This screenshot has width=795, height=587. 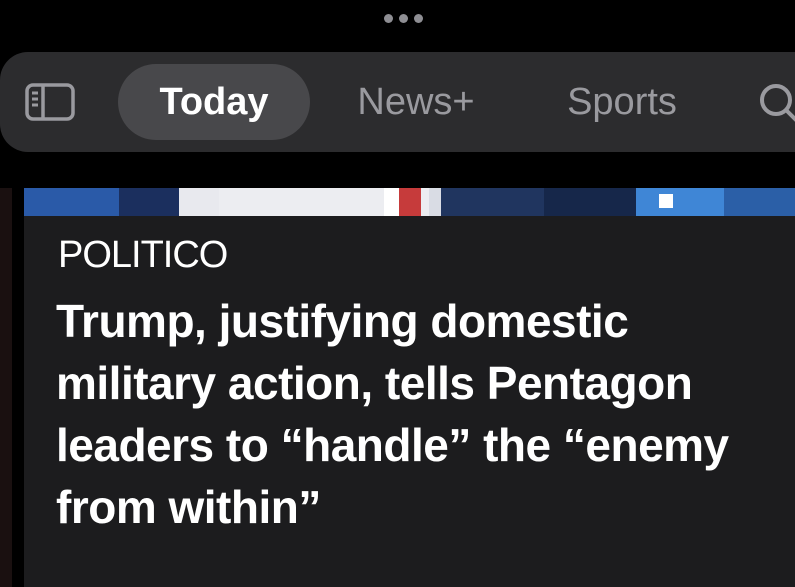 I want to click on tab-sports: Sports, so click(x=622, y=102).